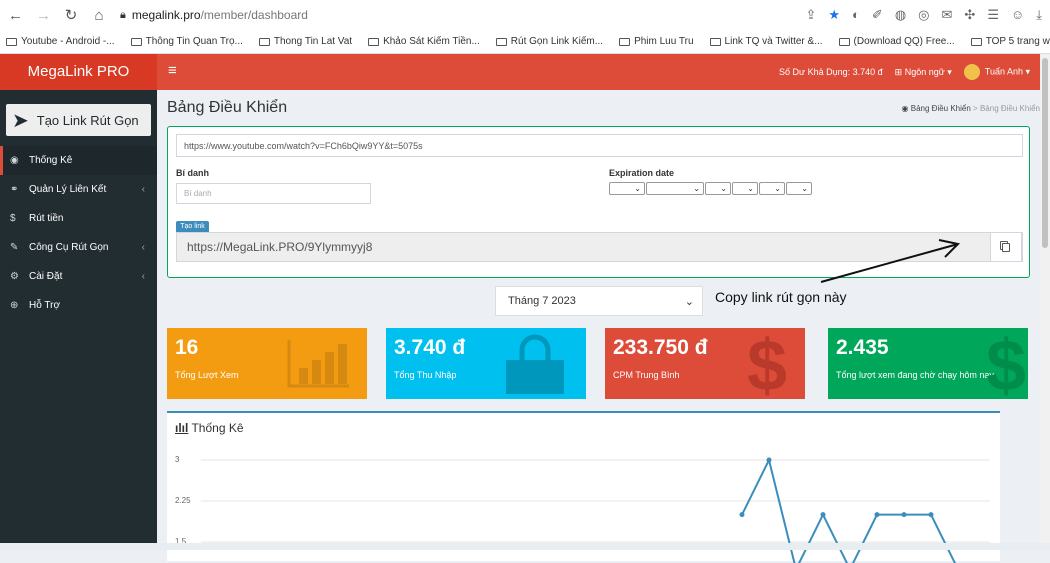 This screenshot has width=1050, height=563. Describe the element at coordinates (542, 301) in the screenshot. I see `month-select-value: Tháng 7 2023` at that location.